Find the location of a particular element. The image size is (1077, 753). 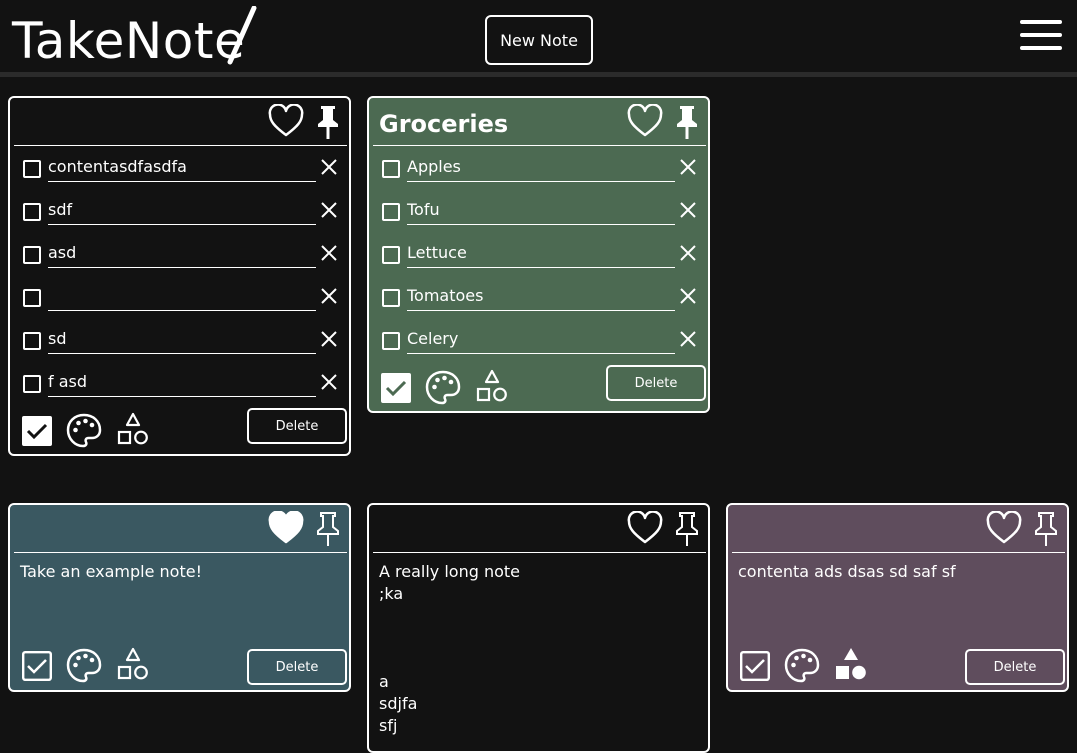

checklist-item-text: f asd is located at coordinates (182, 382).